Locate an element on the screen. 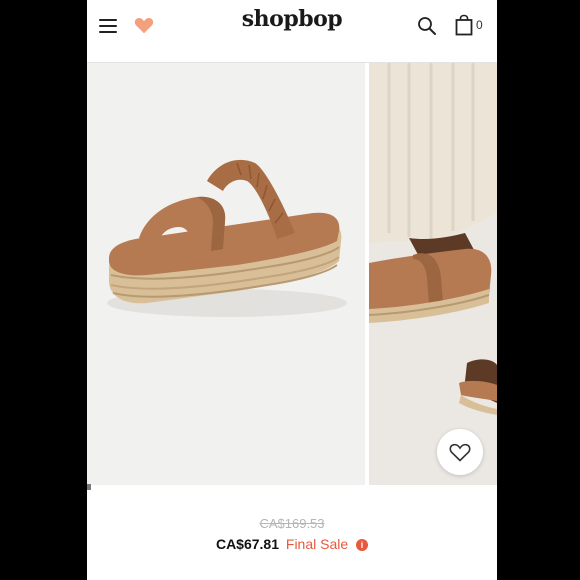  price-section: CA$169.53 CA$67.81 Final Sale i is located at coordinates (292, 540).